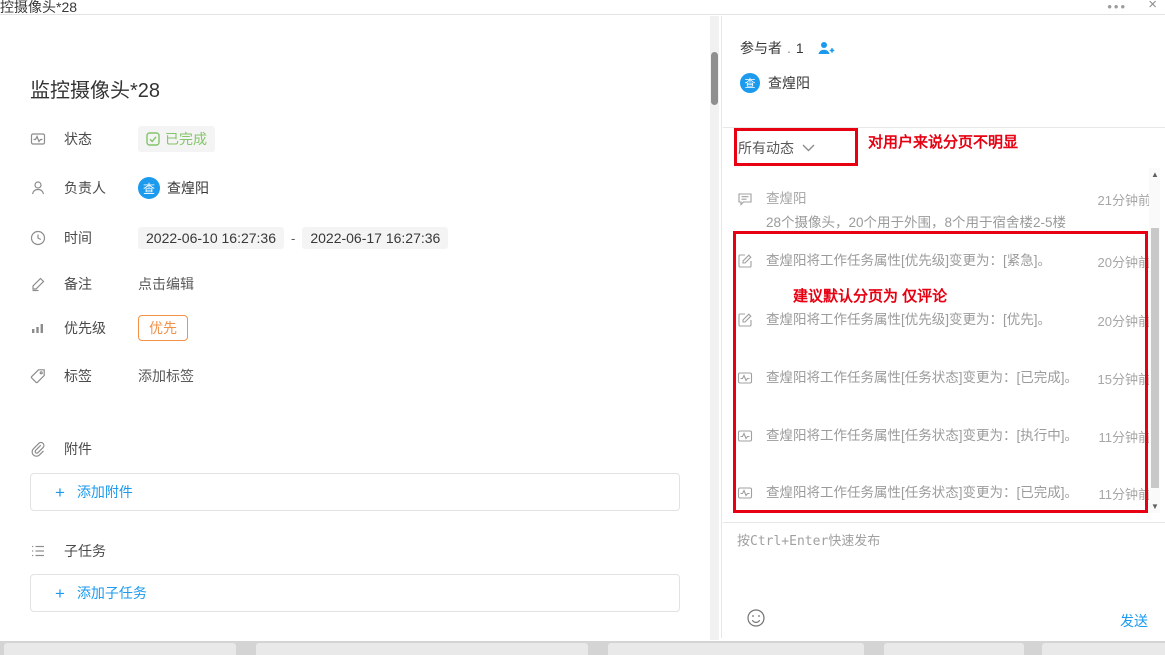  What do you see at coordinates (714, 78) in the screenshot?
I see `left-panel-scrollbar-thumb` at bounding box center [714, 78].